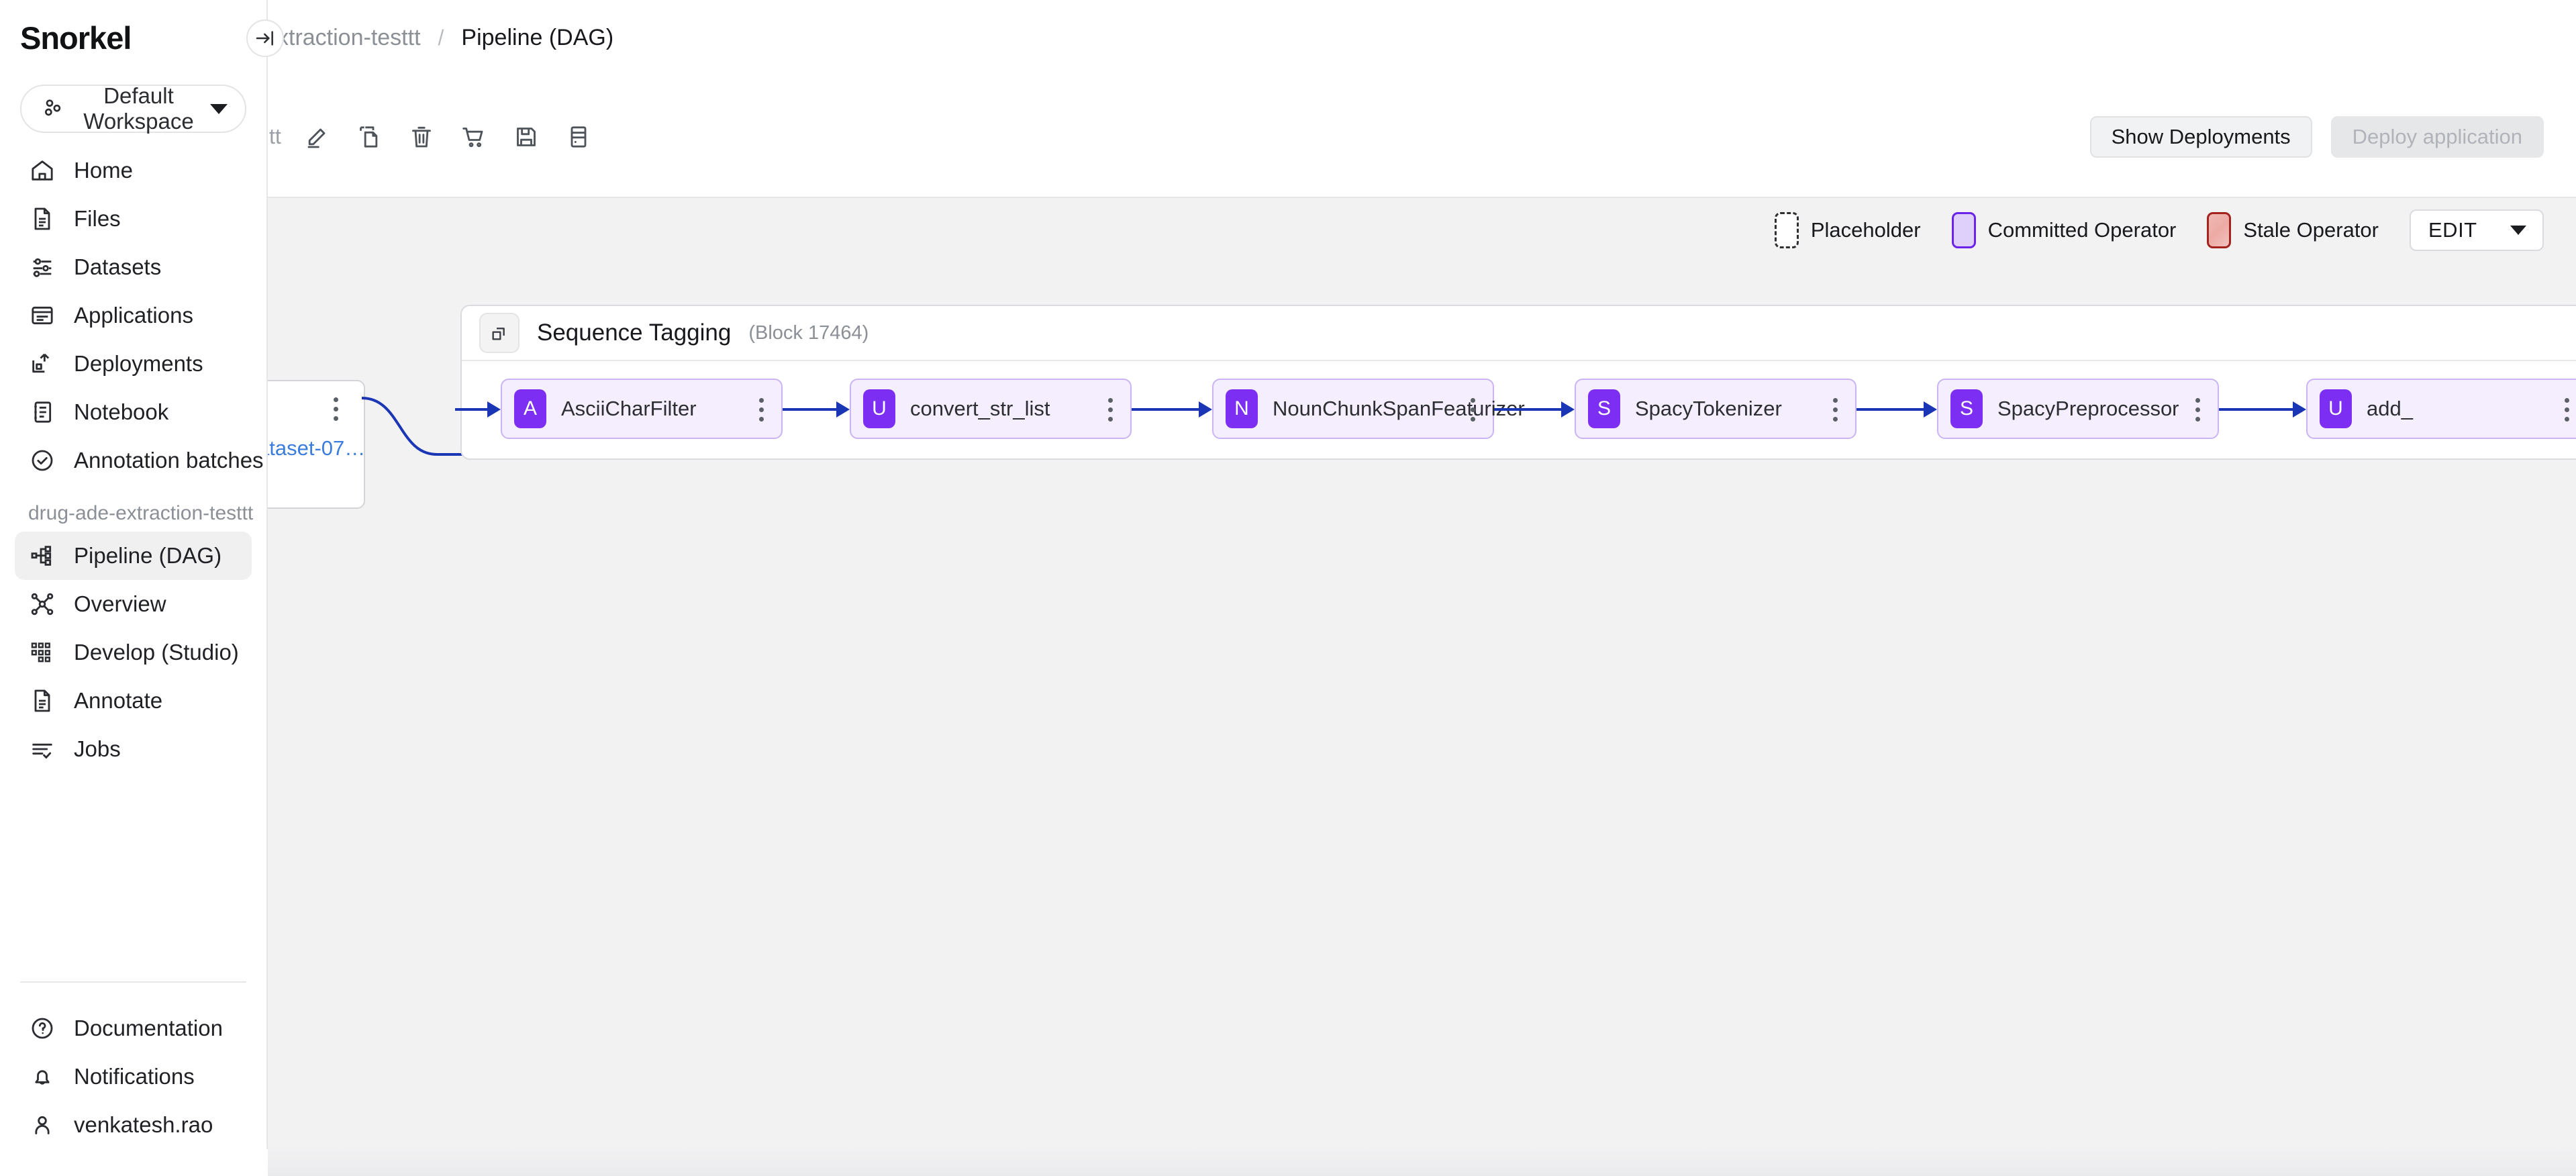  What do you see at coordinates (317, 137) in the screenshot?
I see `pencil-edit-icon` at bounding box center [317, 137].